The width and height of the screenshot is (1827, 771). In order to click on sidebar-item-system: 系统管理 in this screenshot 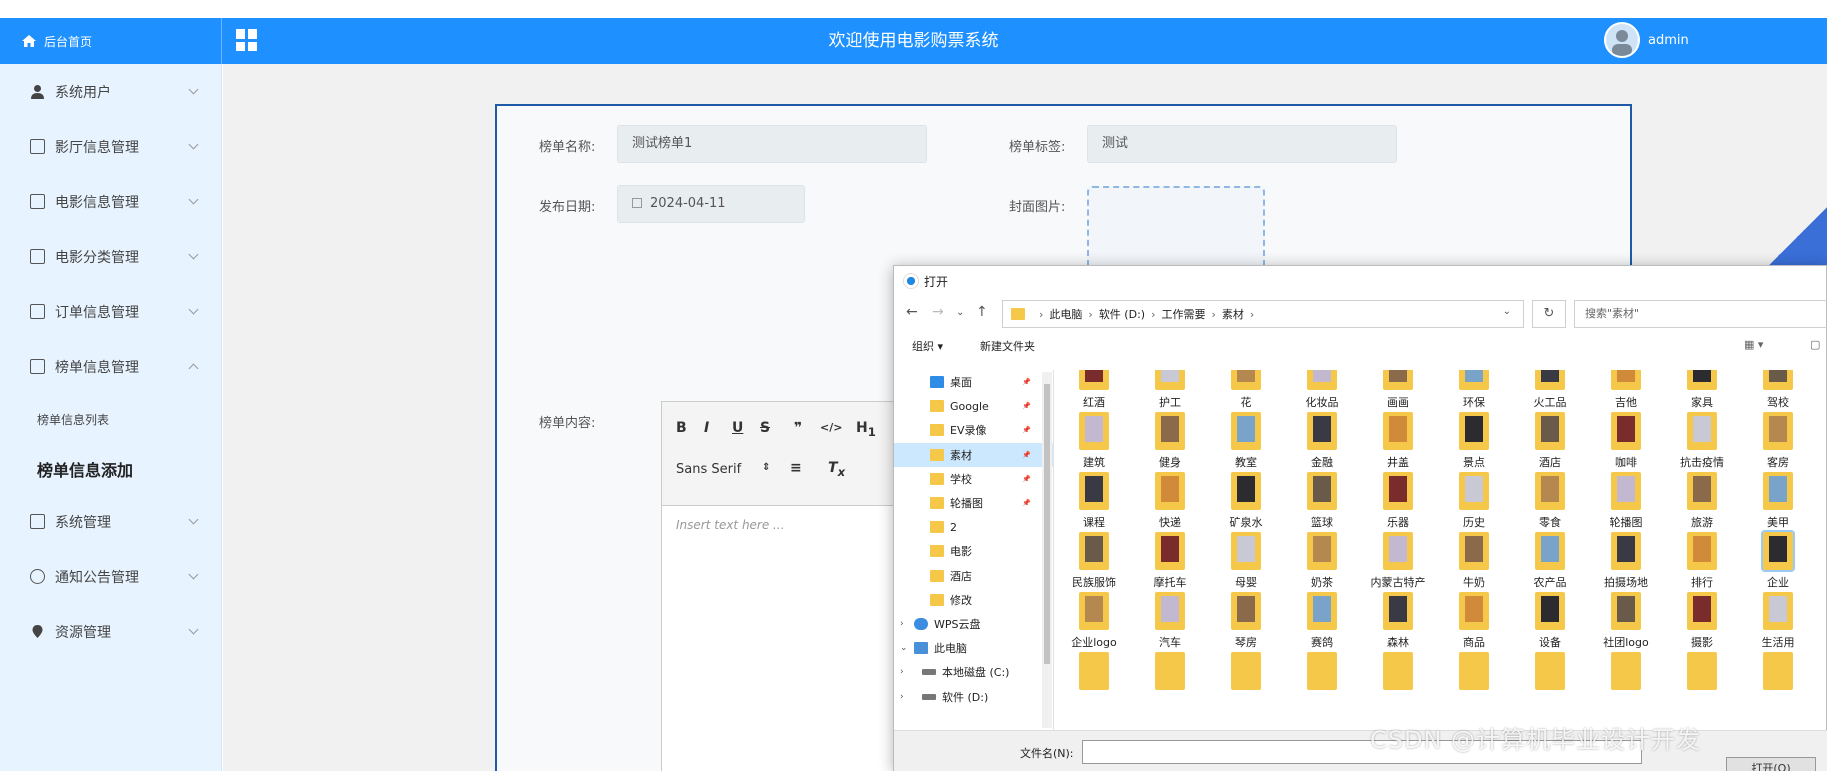, I will do `click(110, 521)`.